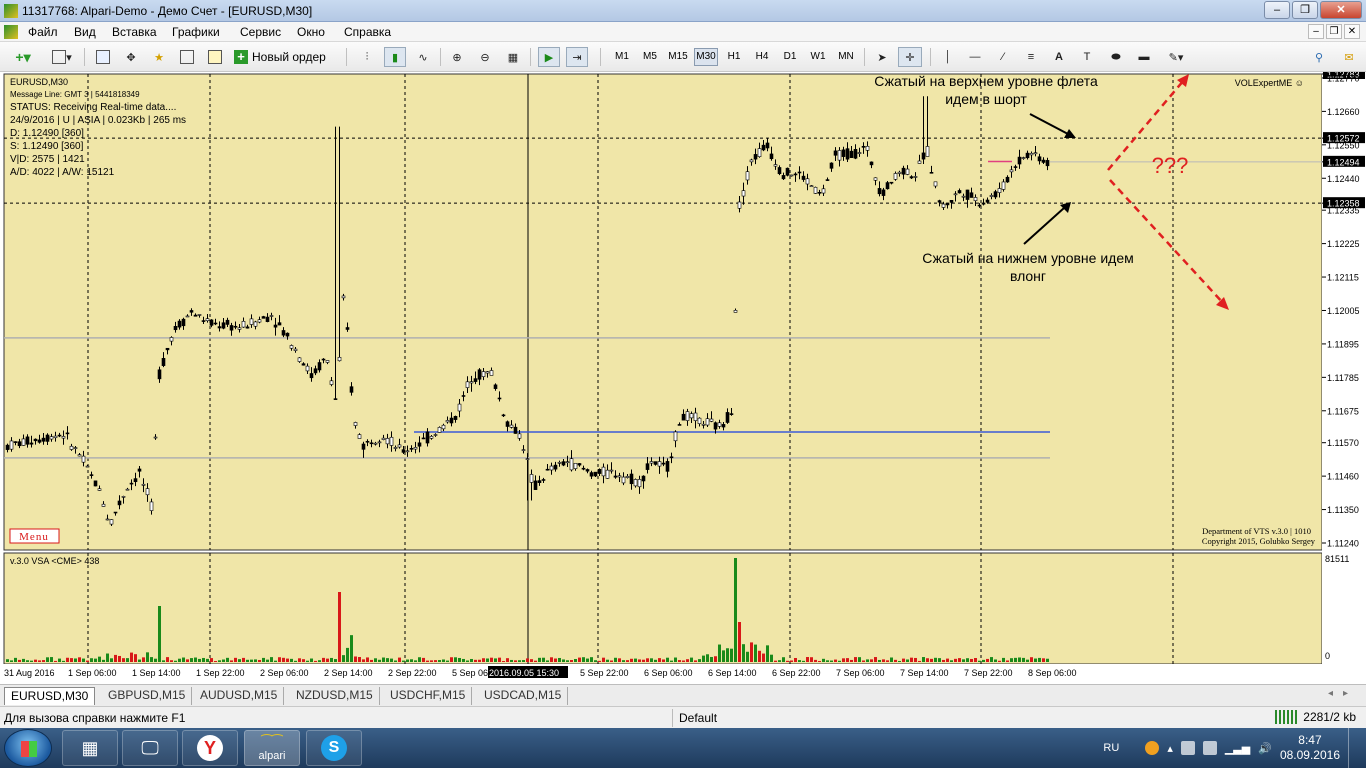 This screenshot has width=1366, height=768. What do you see at coordinates (948, 57) in the screenshot?
I see `vertical-line-button: │` at bounding box center [948, 57].